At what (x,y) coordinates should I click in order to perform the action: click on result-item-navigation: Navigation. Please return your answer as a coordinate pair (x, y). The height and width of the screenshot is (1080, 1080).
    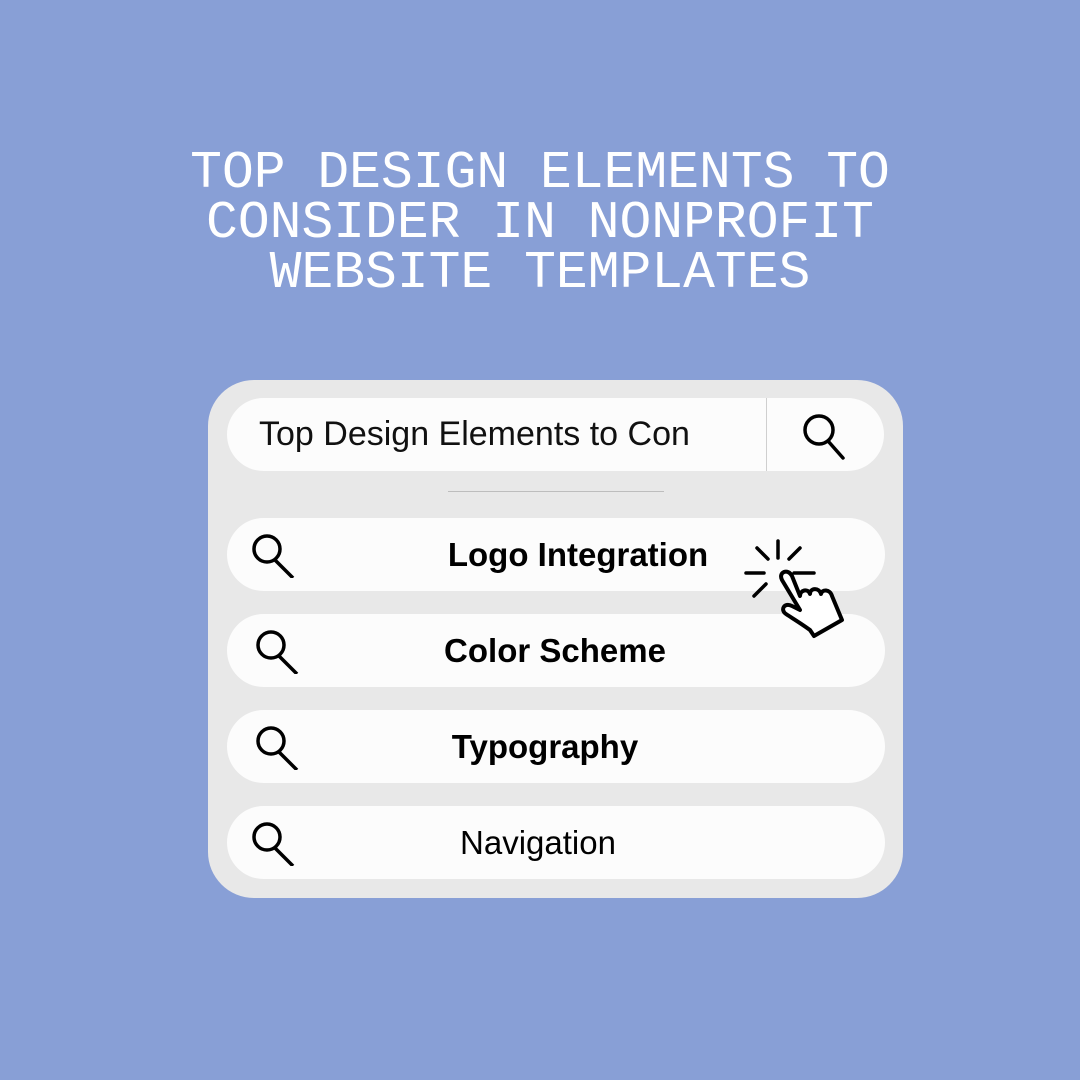
    Looking at the image, I should click on (556, 842).